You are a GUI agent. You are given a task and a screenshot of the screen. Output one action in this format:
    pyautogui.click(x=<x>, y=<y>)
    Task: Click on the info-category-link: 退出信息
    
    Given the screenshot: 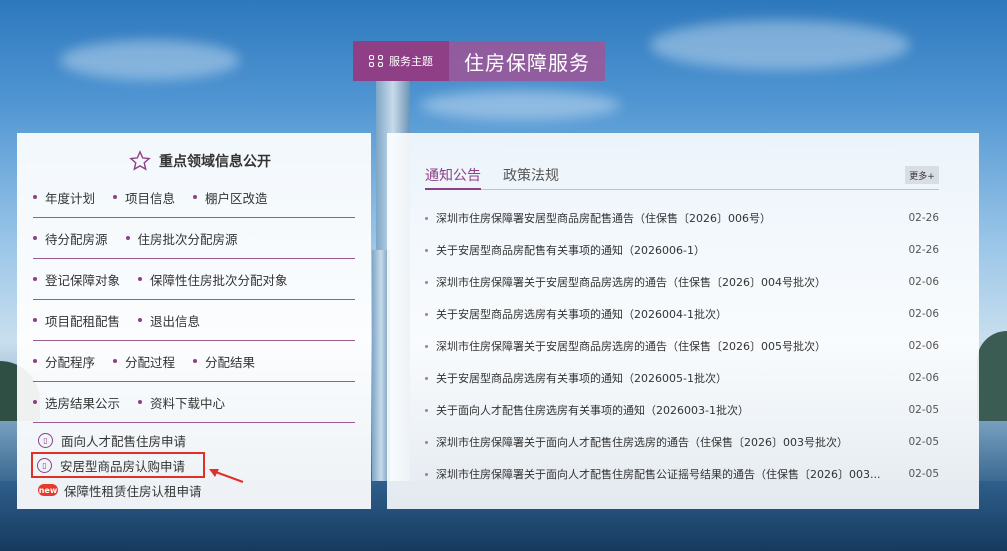 What is the action you would take?
    pyautogui.click(x=169, y=320)
    